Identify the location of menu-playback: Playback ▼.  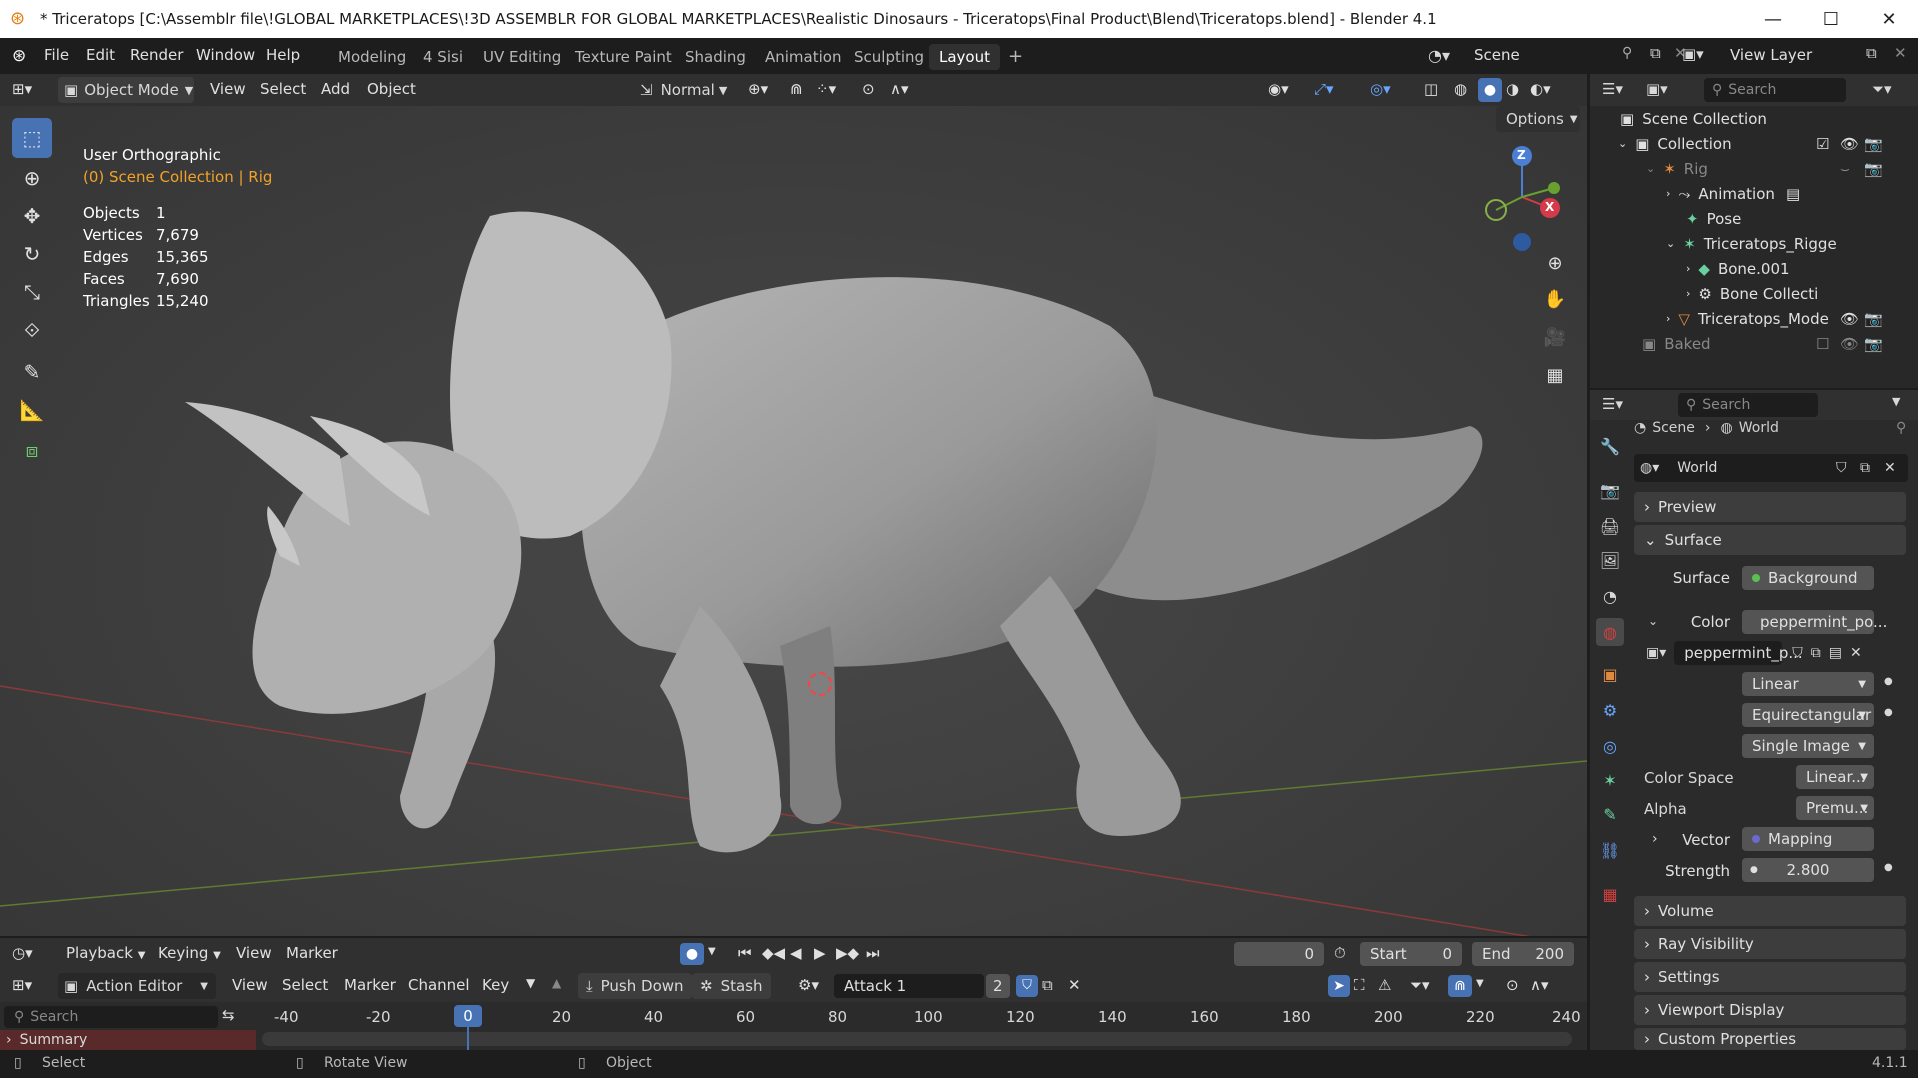
(105, 953).